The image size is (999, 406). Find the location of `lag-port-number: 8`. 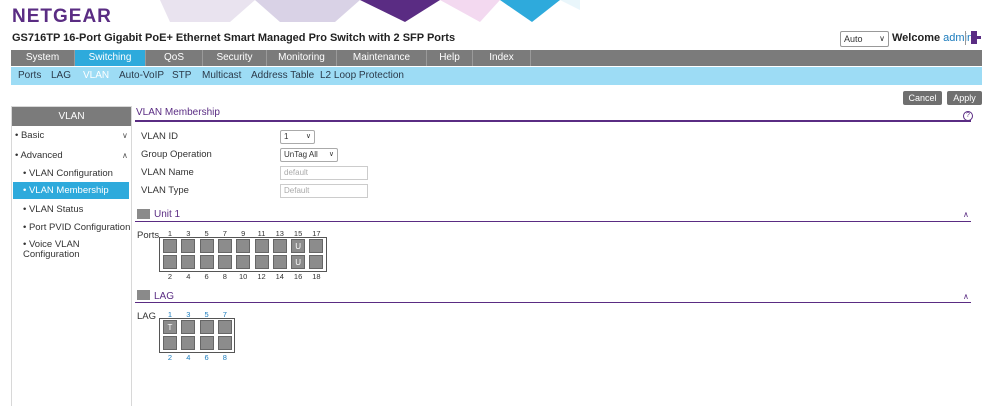

lag-port-number: 8 is located at coordinates (224, 357).